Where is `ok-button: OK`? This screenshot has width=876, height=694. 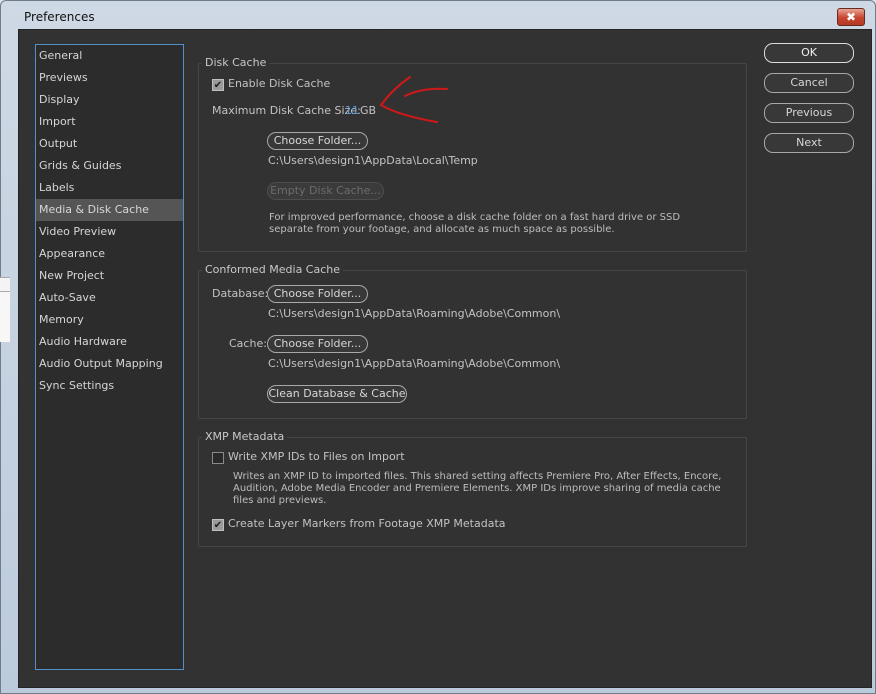
ok-button: OK is located at coordinates (809, 53).